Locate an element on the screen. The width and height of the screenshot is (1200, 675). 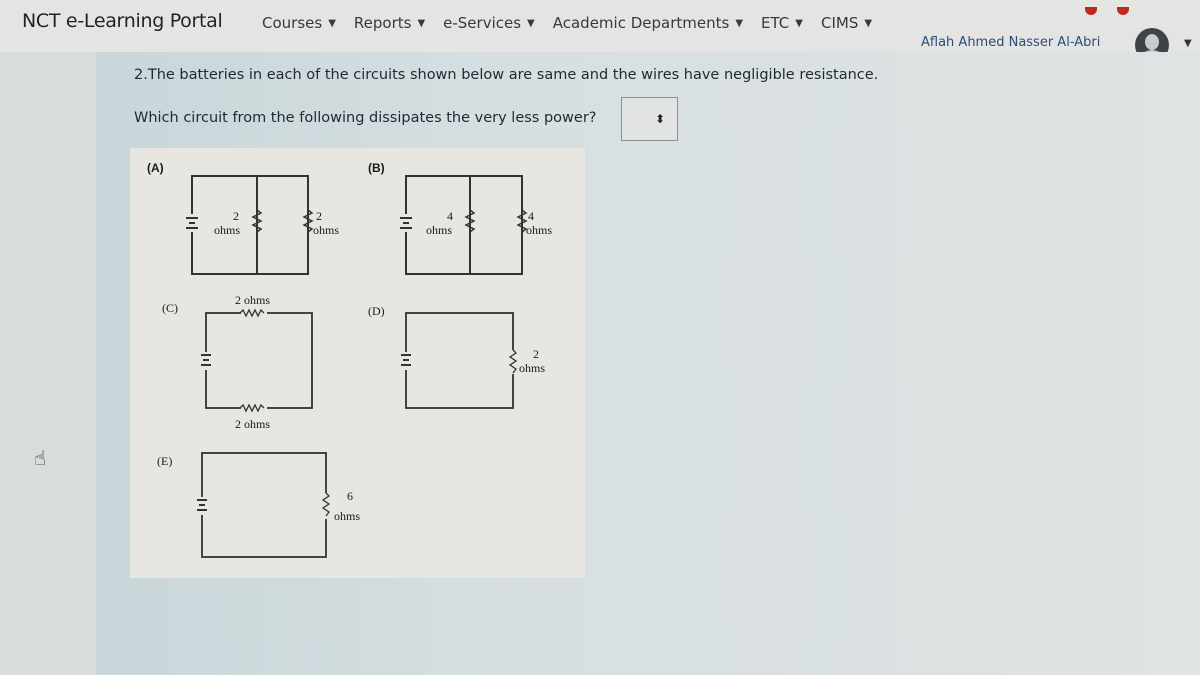
circuit-c-loop is located at coordinates (259, 360).